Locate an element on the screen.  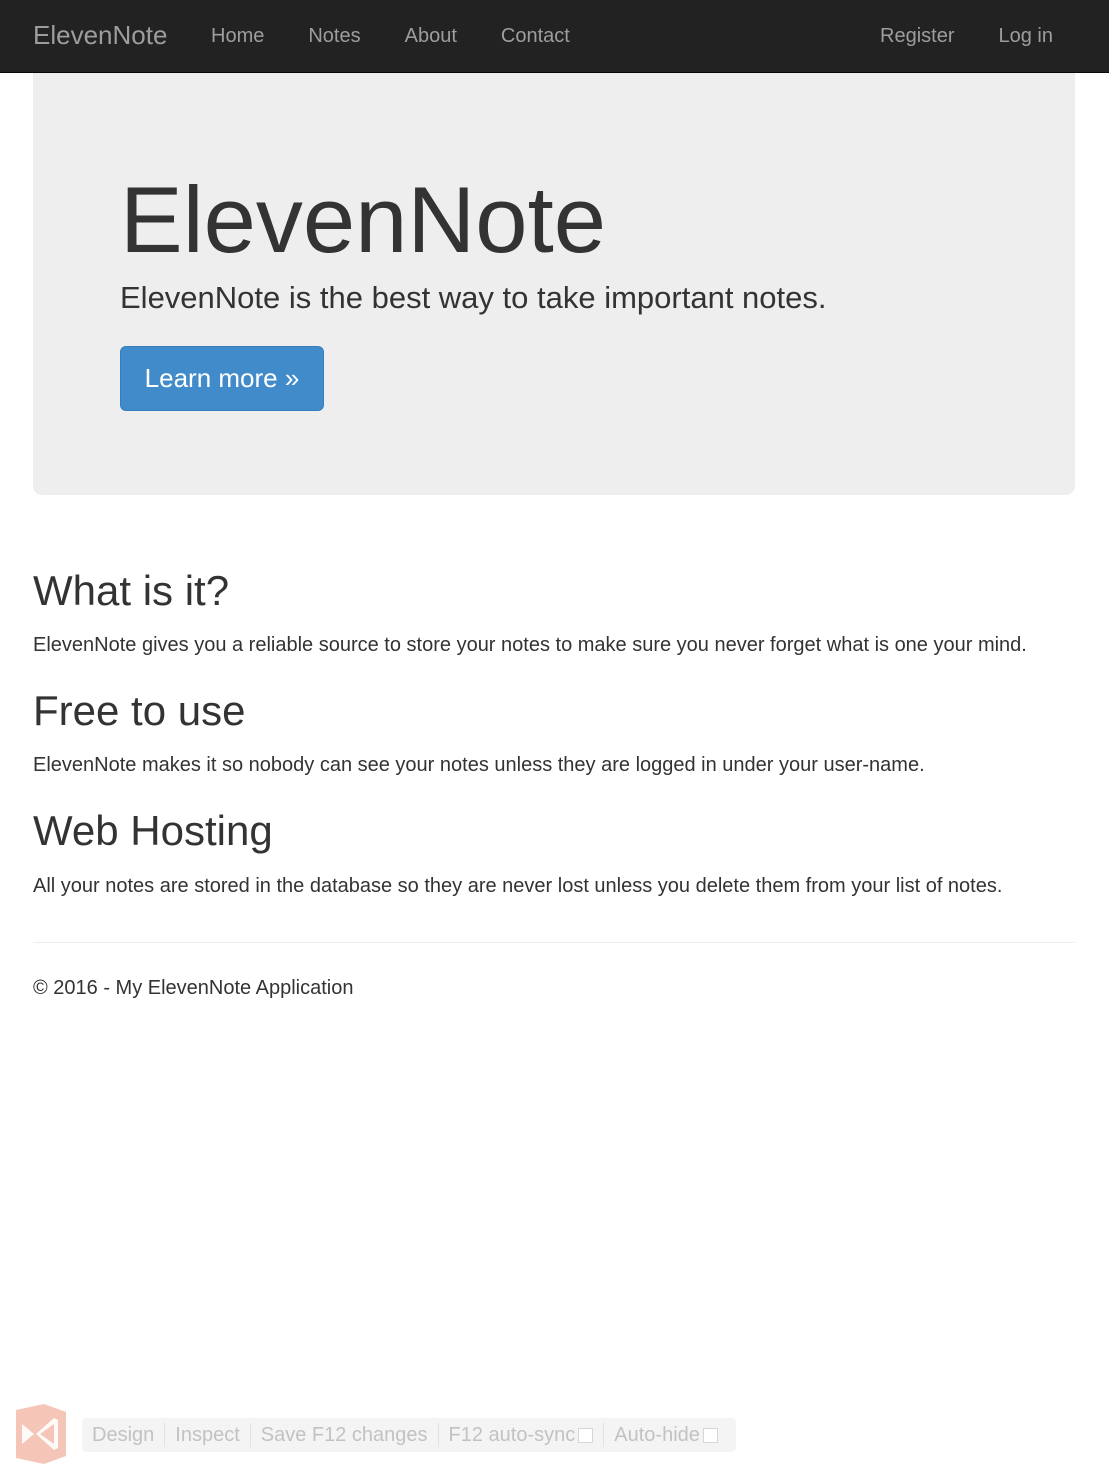
section-heading-web-hosting: Web Hosting is located at coordinates (153, 830).